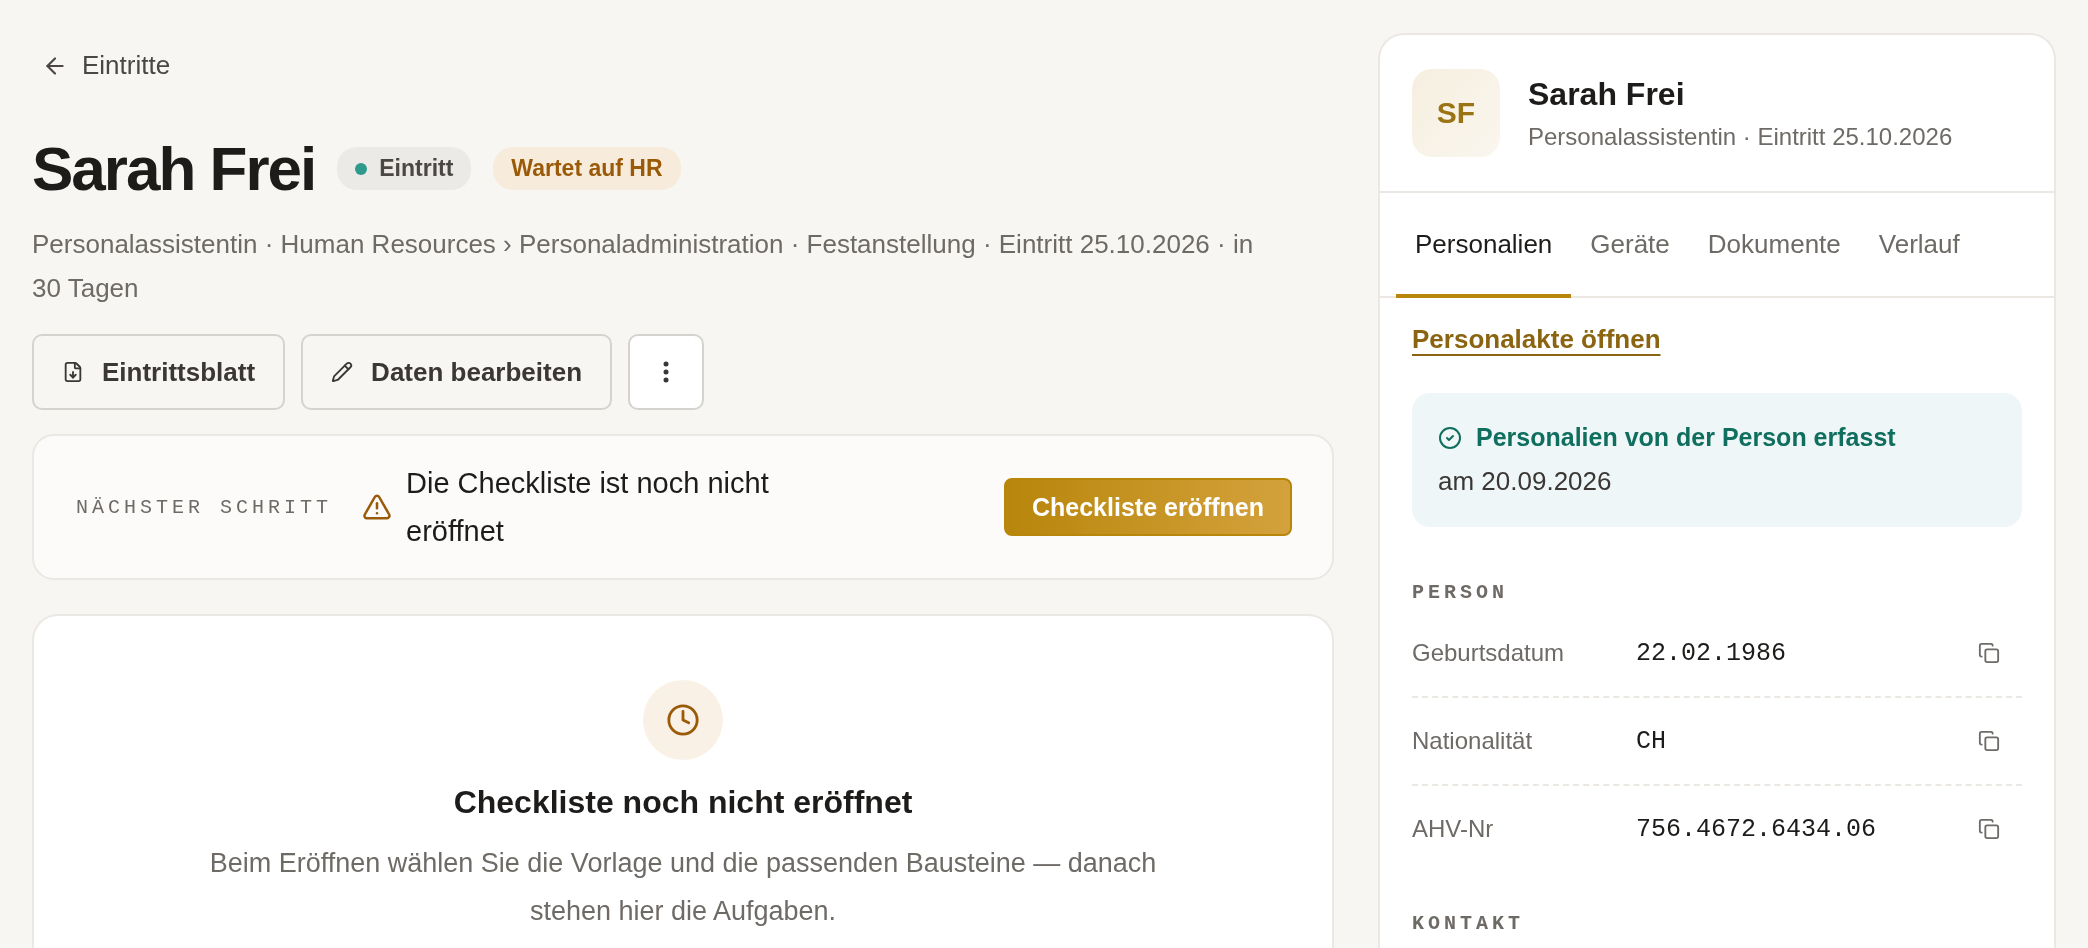 The height and width of the screenshot is (948, 2088). I want to click on profile-name: Sarah Frei, so click(1607, 94).